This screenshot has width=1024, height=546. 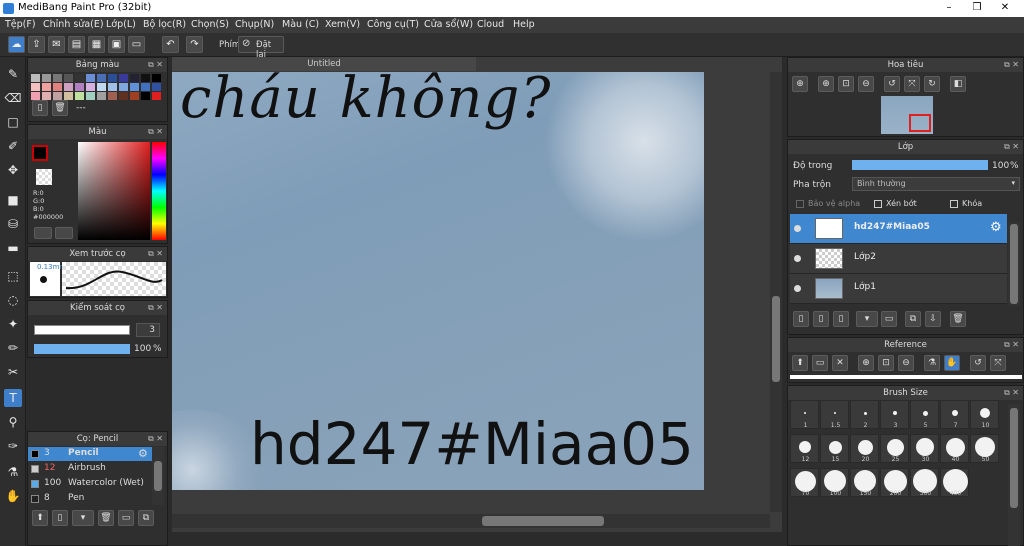 I want to click on text-tool-icon: T, so click(x=13, y=398).